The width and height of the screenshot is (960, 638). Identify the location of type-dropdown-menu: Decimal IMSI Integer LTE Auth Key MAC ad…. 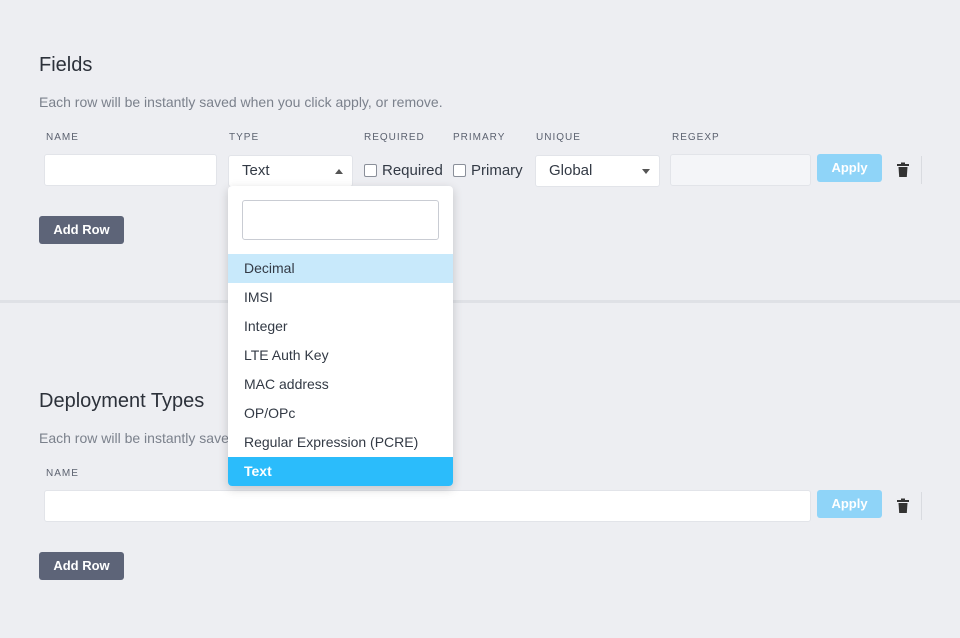
(340, 336).